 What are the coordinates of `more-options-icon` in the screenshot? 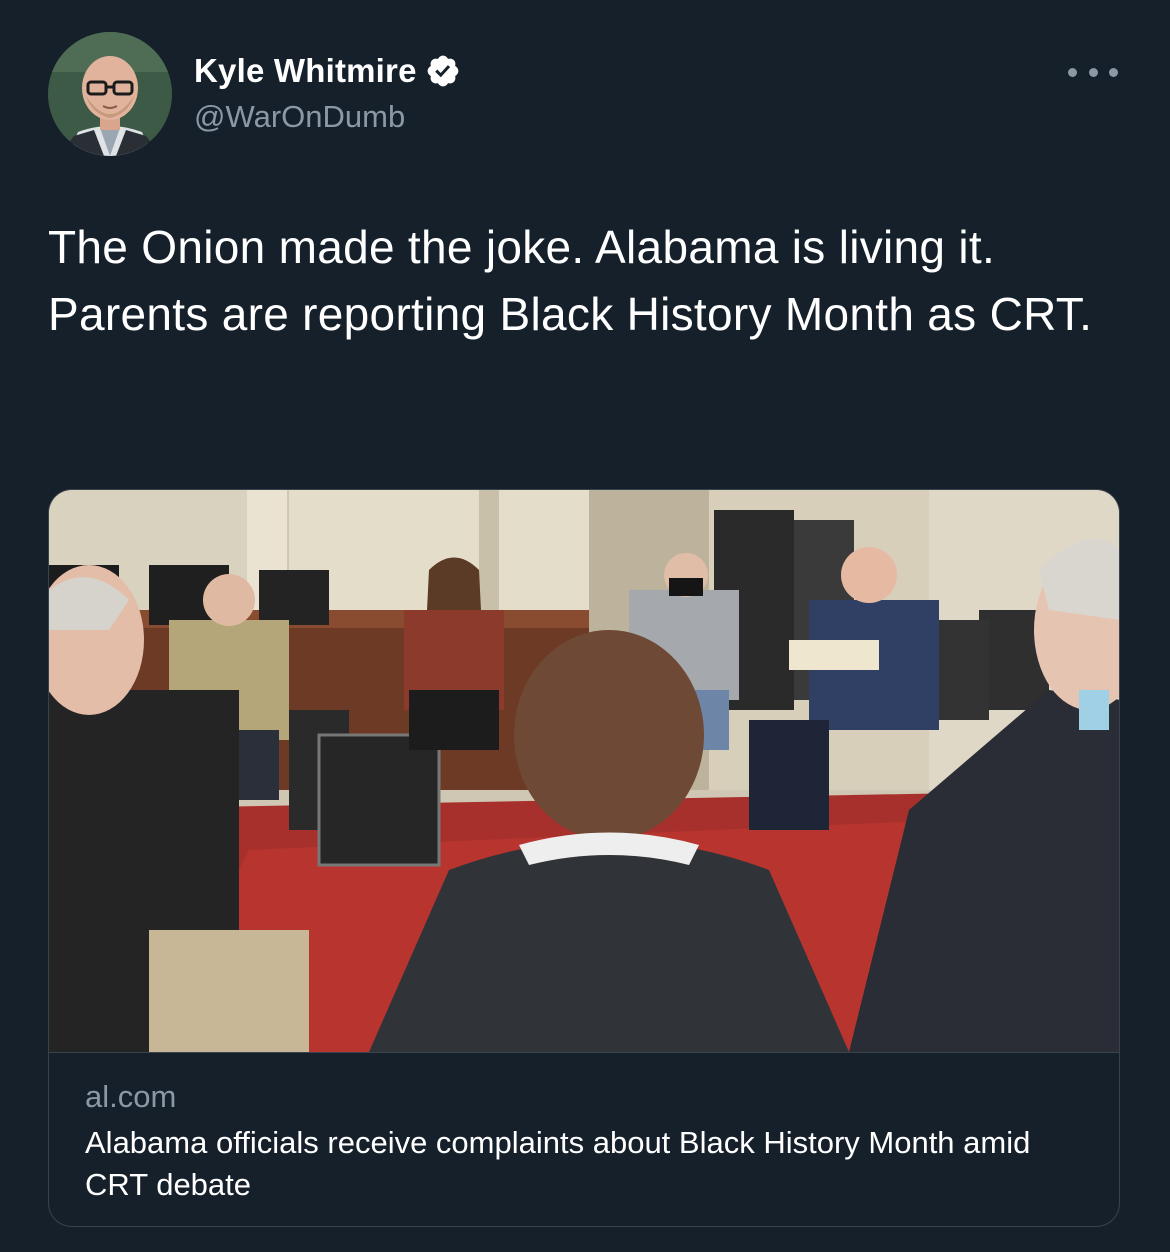 It's located at (1093, 72).